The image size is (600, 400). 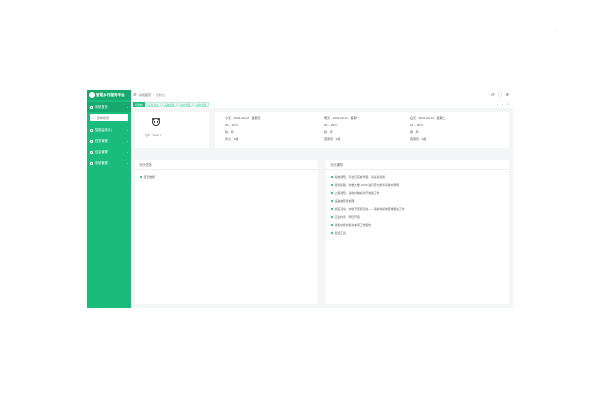 I want to click on sidebar-item-monitor: 智能监测(1) ›, so click(x=109, y=130).